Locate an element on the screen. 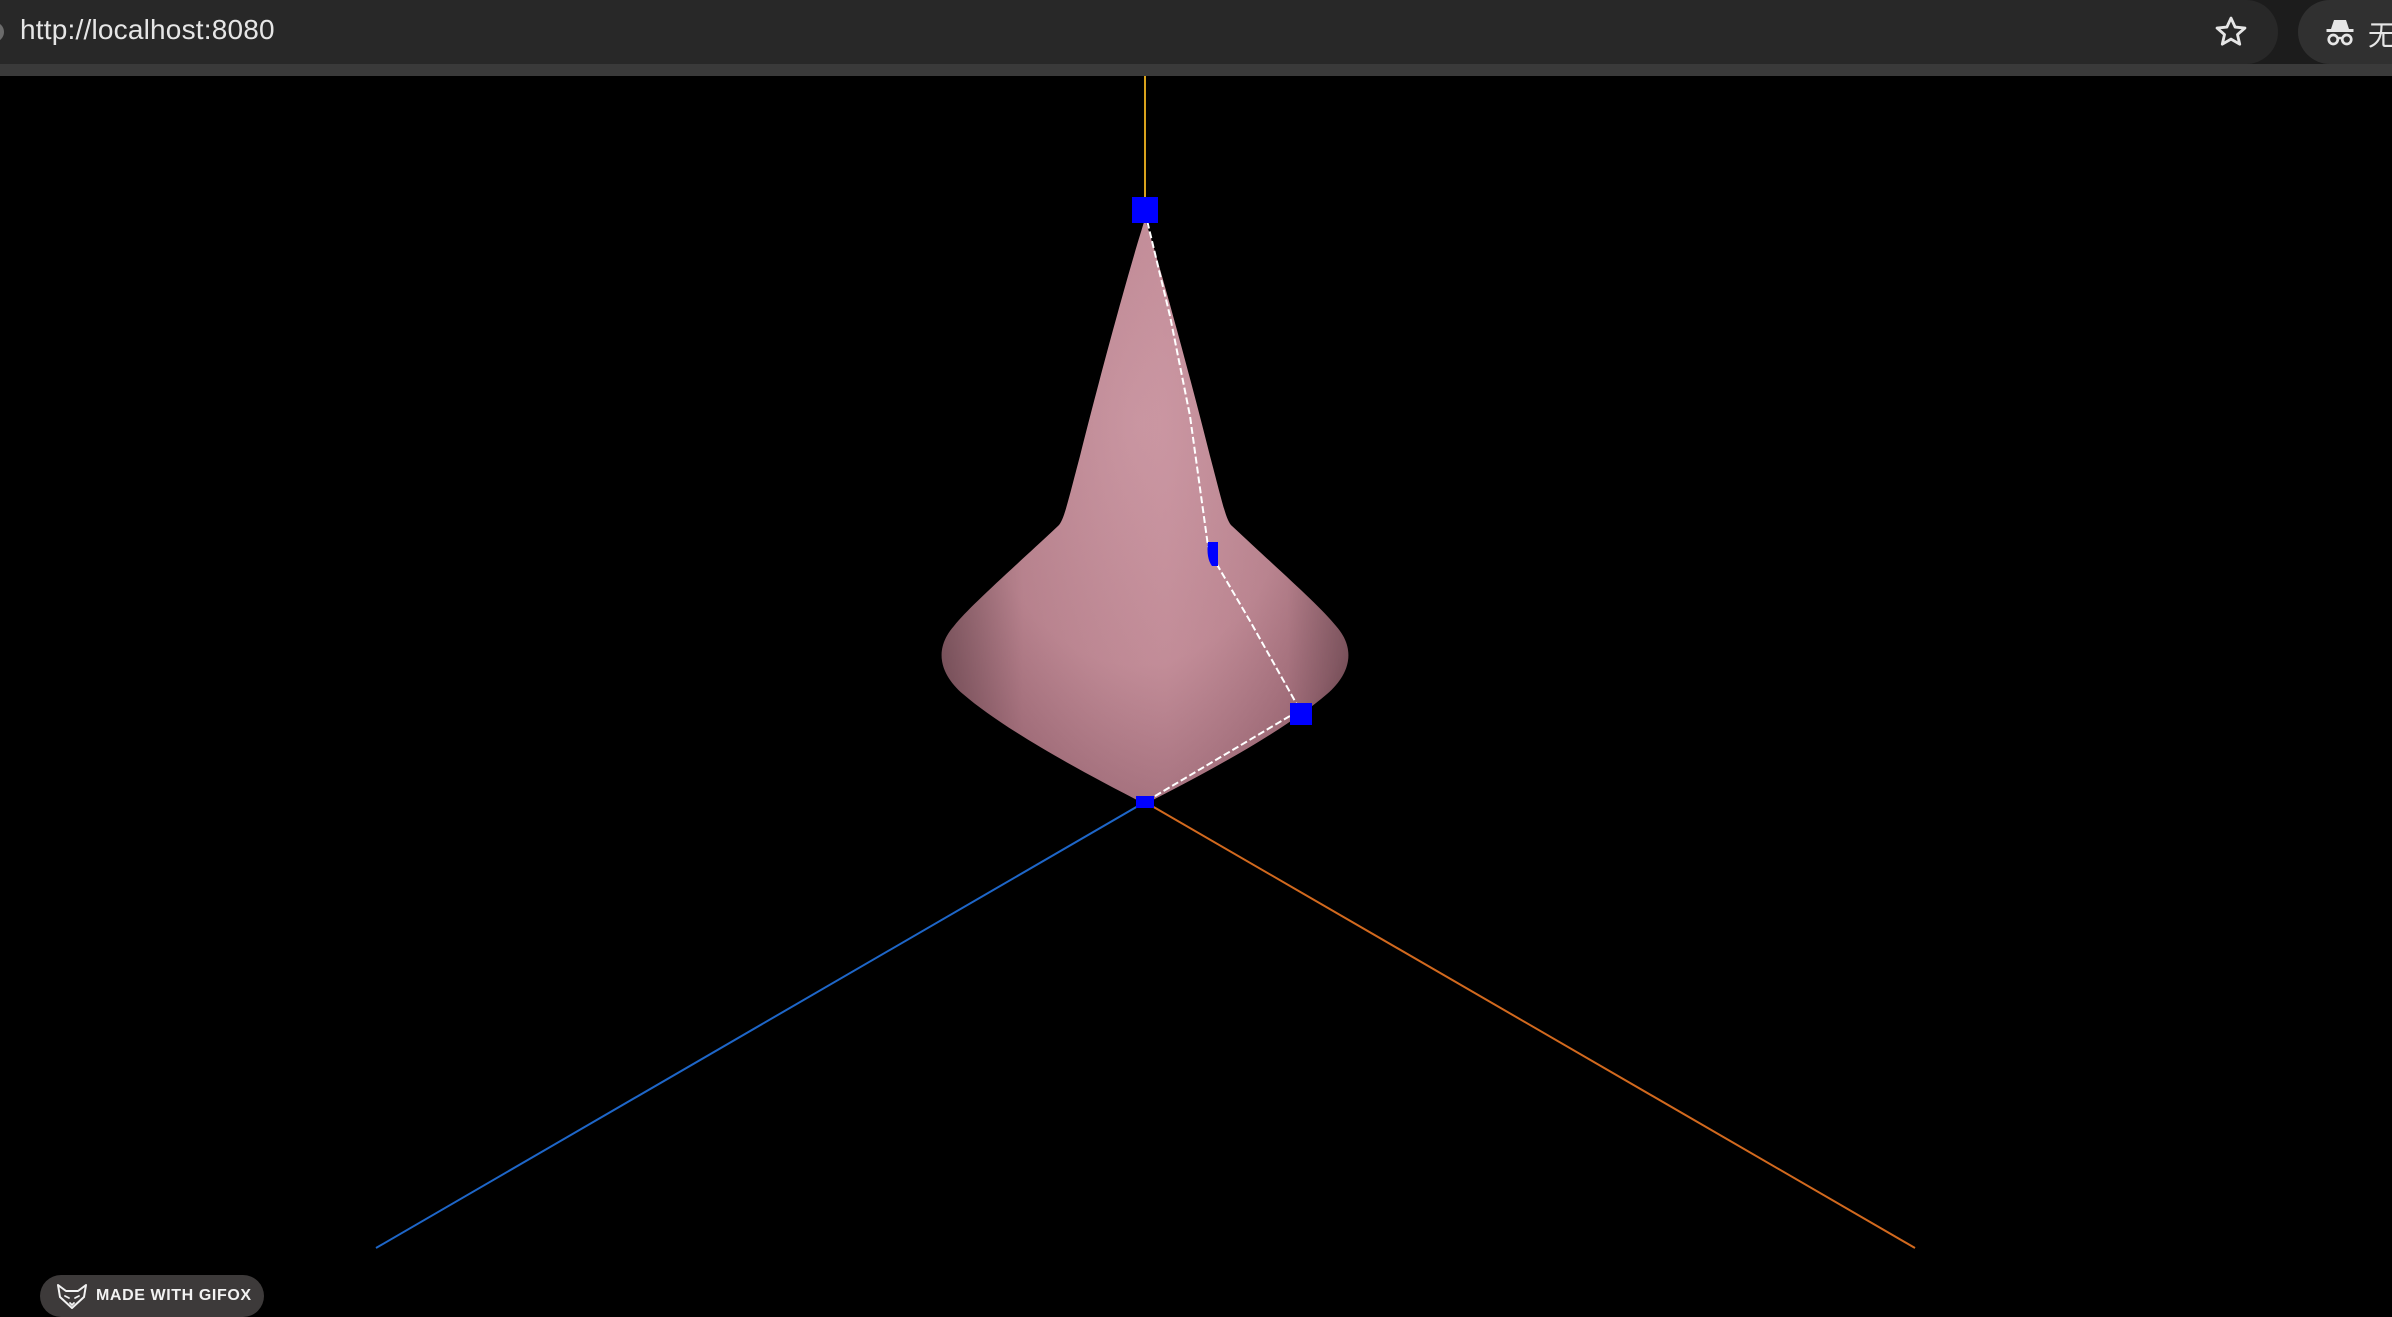 This screenshot has height=1317, width=2392. gifox-label: MADE WITH GIFOX is located at coordinates (174, 1295).